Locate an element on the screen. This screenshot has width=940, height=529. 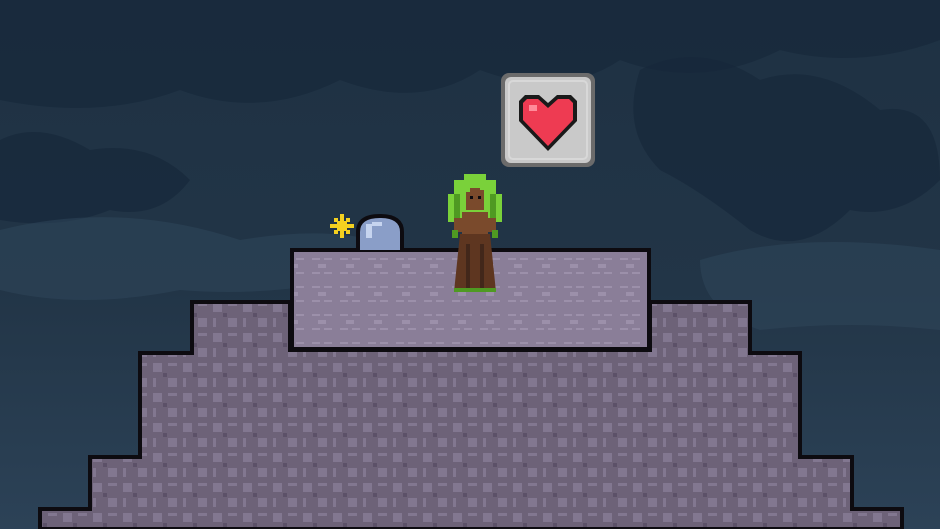
emote-bubble is located at coordinates (548, 120).